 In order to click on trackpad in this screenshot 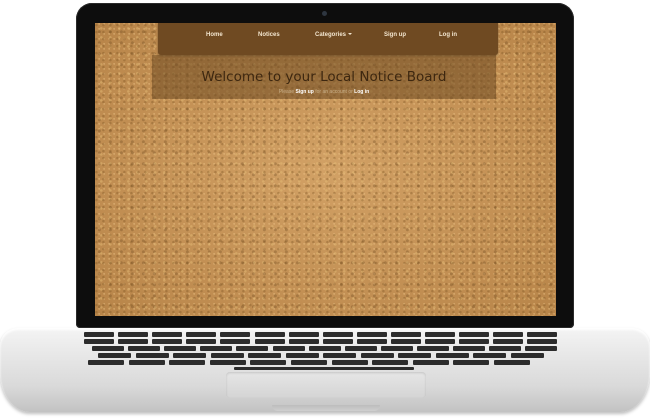, I will do `click(326, 385)`.